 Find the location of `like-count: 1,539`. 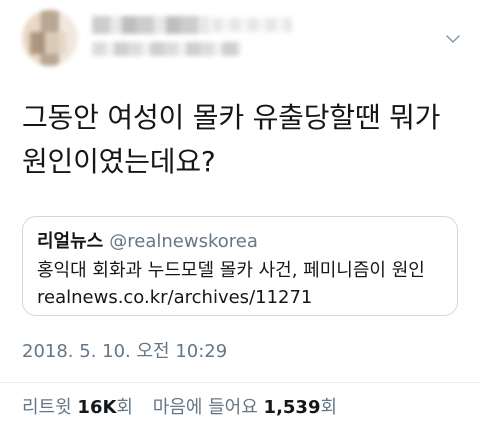

like-count: 1,539 is located at coordinates (292, 407).